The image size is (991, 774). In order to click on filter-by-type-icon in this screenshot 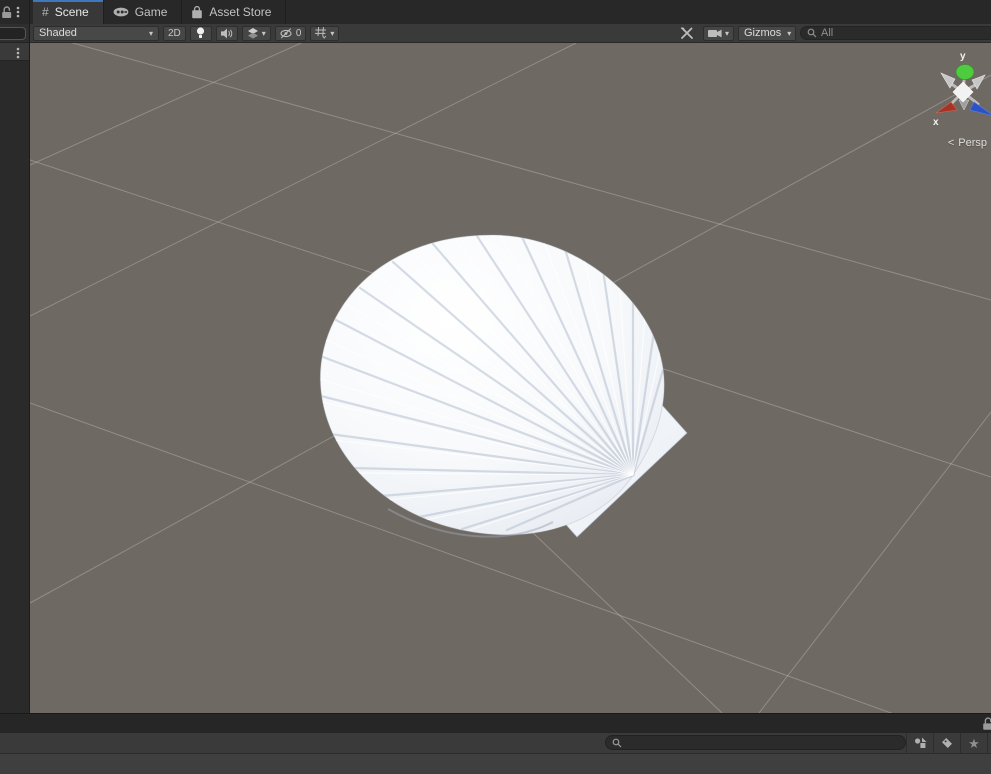, I will do `click(920, 742)`.